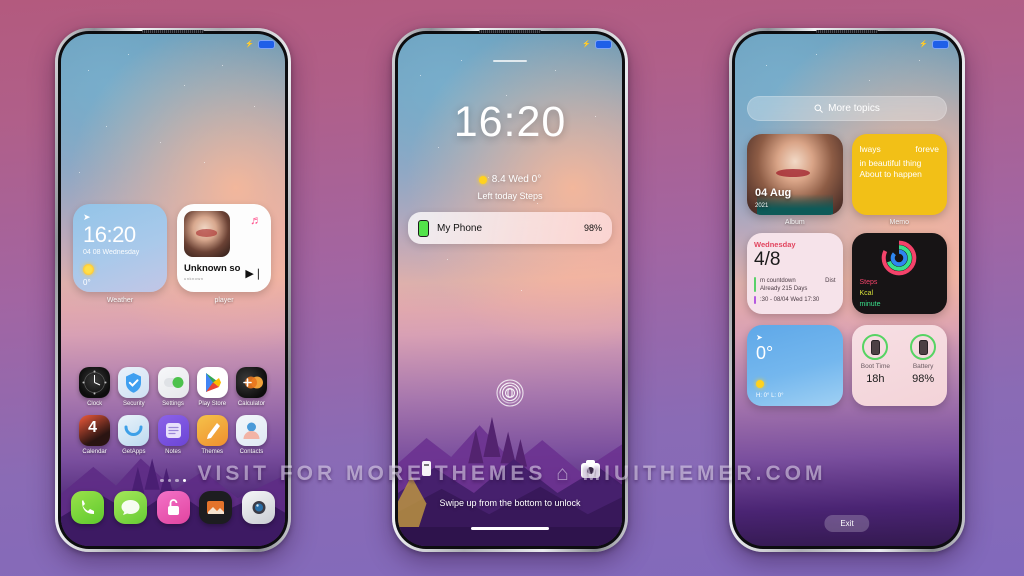 The image size is (1024, 576). What do you see at coordinates (770, 396) in the screenshot?
I see `weather-high-low: H: 0° L: 0°` at bounding box center [770, 396].